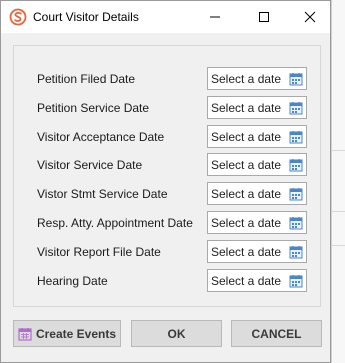 The width and height of the screenshot is (345, 363). I want to click on date-field-label: Petition Filed Date, so click(86, 79).